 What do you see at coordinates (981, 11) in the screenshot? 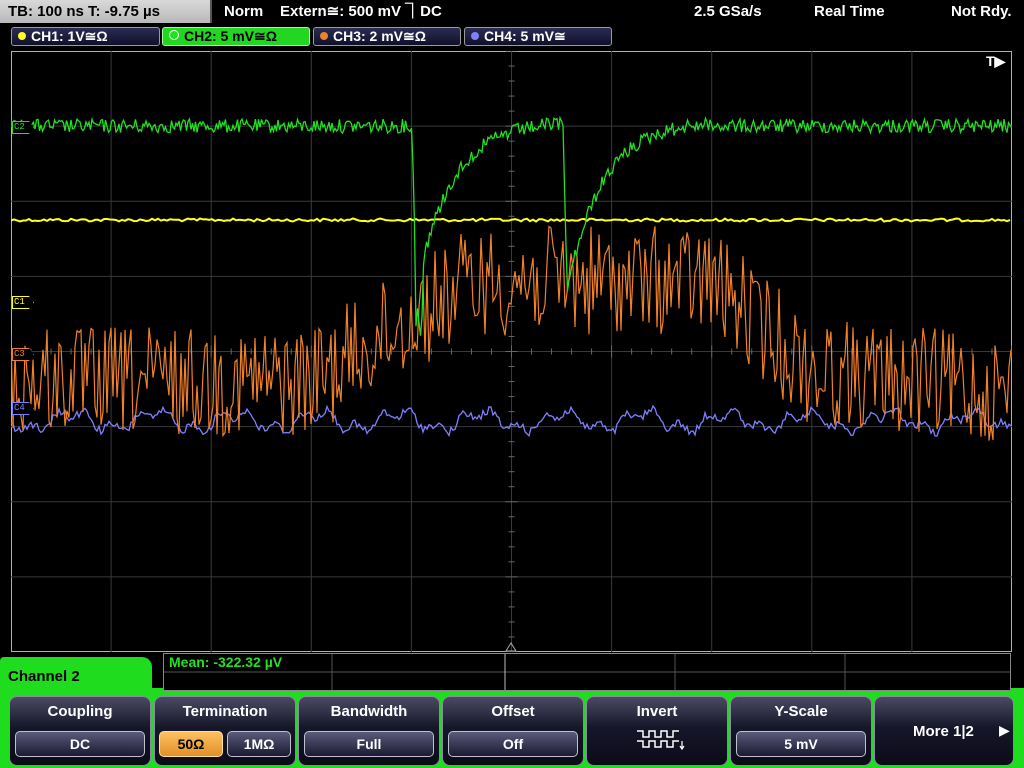
I see `run-status: Not Rdy.` at bounding box center [981, 11].